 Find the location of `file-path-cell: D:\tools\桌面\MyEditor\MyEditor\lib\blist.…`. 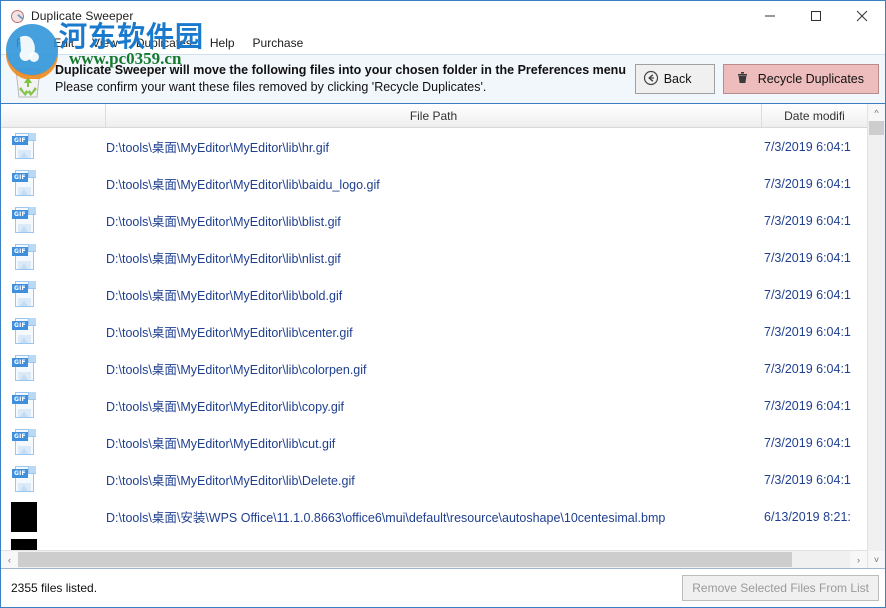

file-path-cell: D:\tools\桌面\MyEditor\MyEditor\lib\blist.… is located at coordinates (223, 222).